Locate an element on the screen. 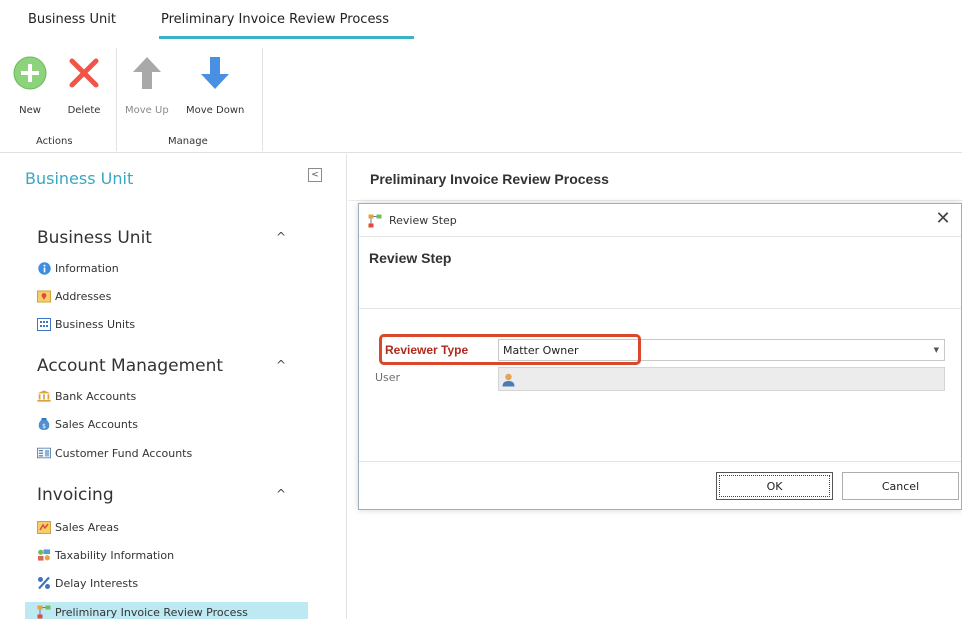 Image resolution: width=962 pixels, height=619 pixels. tab-preliminary-invoice-review-process: Preliminary Invoice Review Process is located at coordinates (275, 19).